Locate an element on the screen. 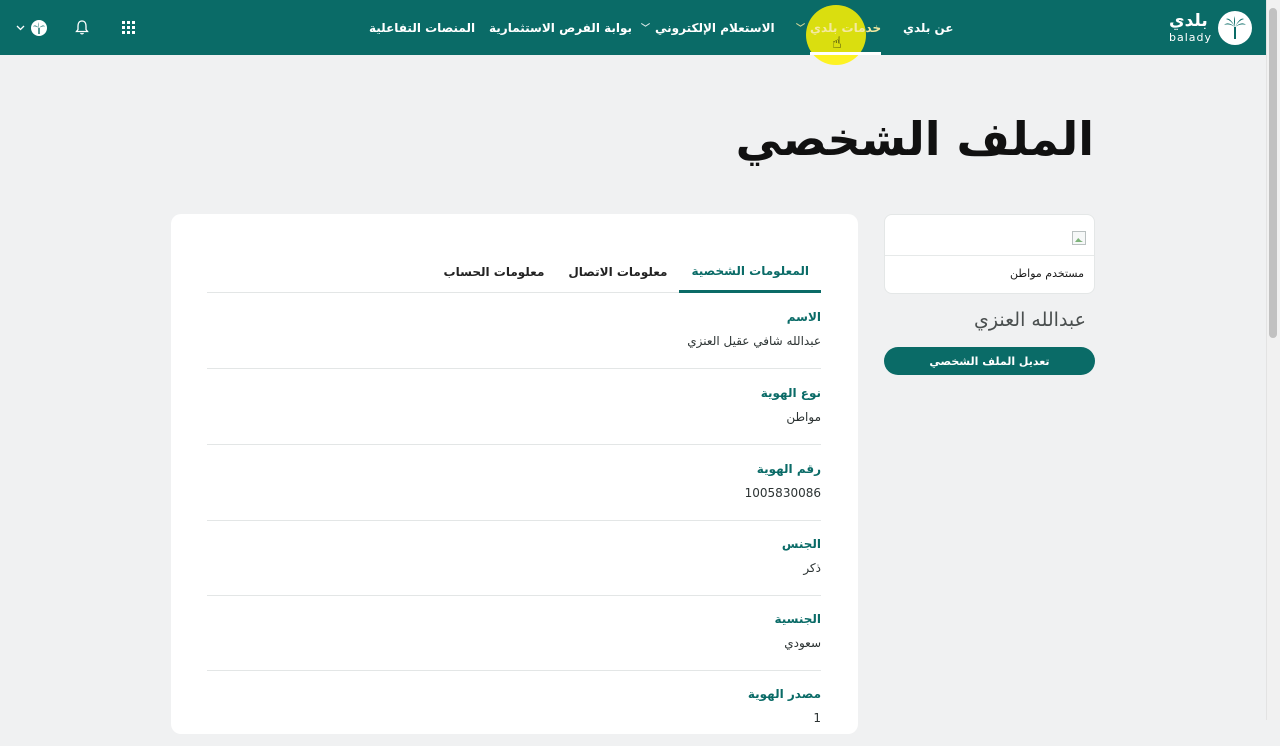 Image resolution: width=1280 pixels, height=746 pixels. nav-link-label: خدمات بلدي is located at coordinates (846, 27).